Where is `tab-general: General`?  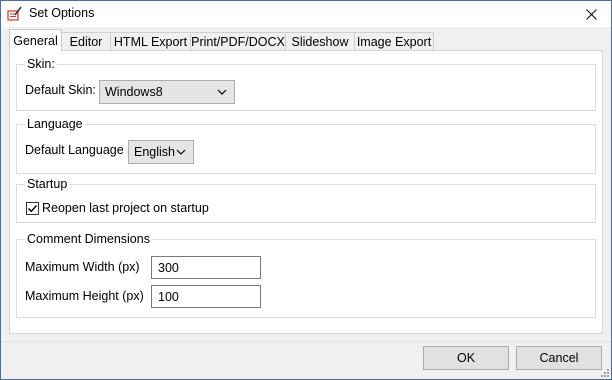
tab-general: General is located at coordinates (35, 40).